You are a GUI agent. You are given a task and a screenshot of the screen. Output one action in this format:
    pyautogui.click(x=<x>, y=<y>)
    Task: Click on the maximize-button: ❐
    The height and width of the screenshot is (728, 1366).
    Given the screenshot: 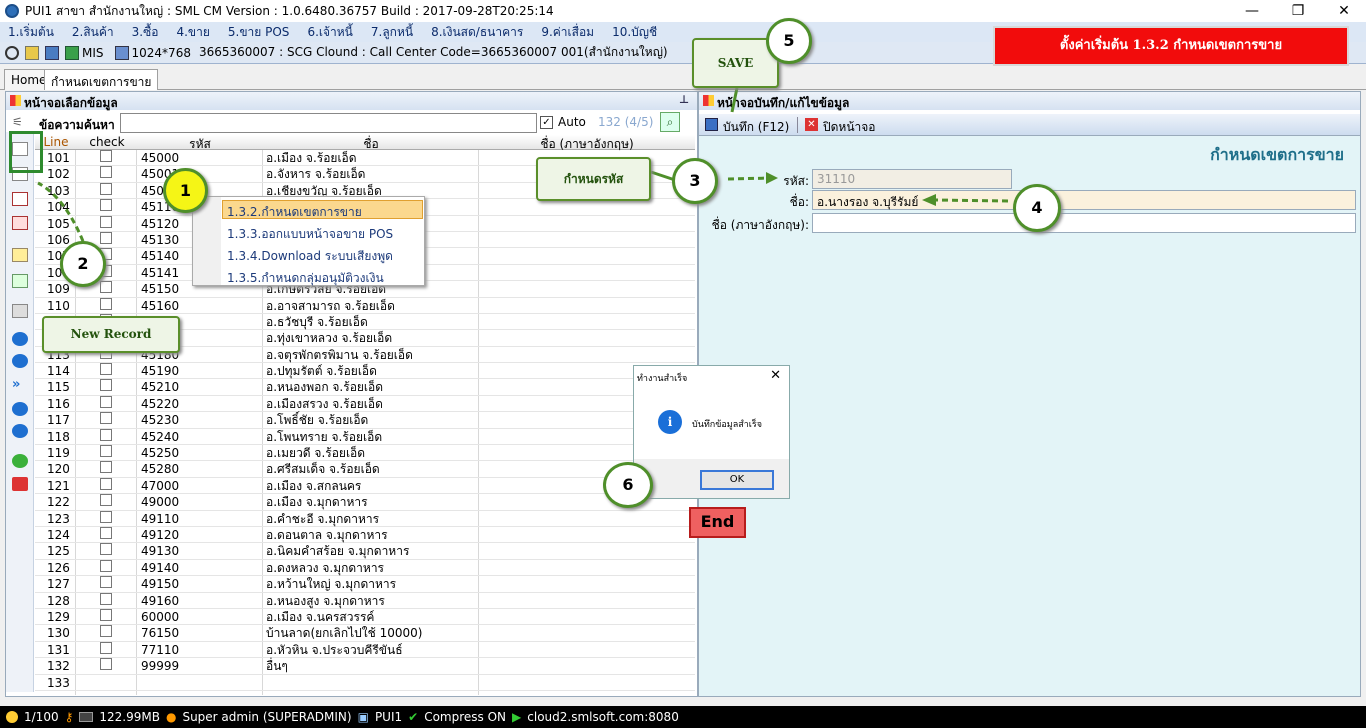 What is the action you would take?
    pyautogui.click(x=1298, y=11)
    